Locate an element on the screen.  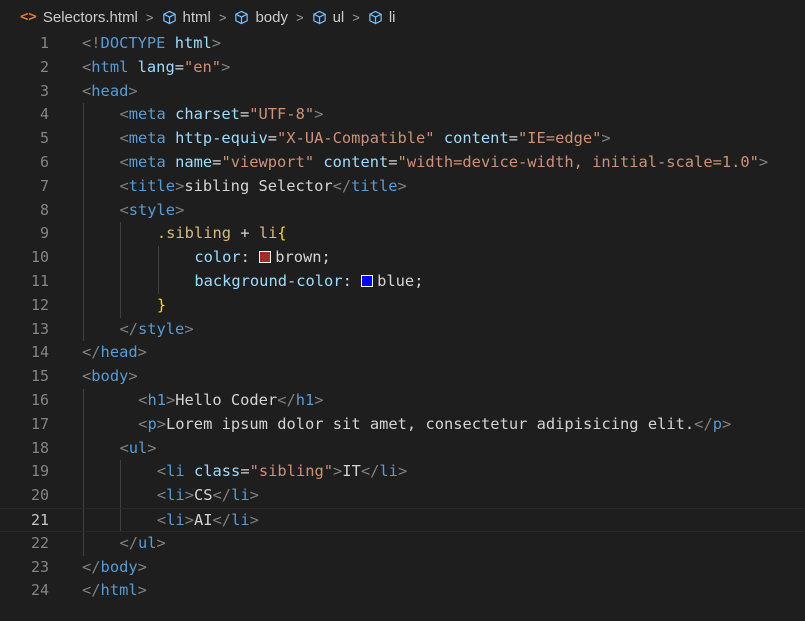
code-line: 21 <li>AI</li> is located at coordinates (402, 520).